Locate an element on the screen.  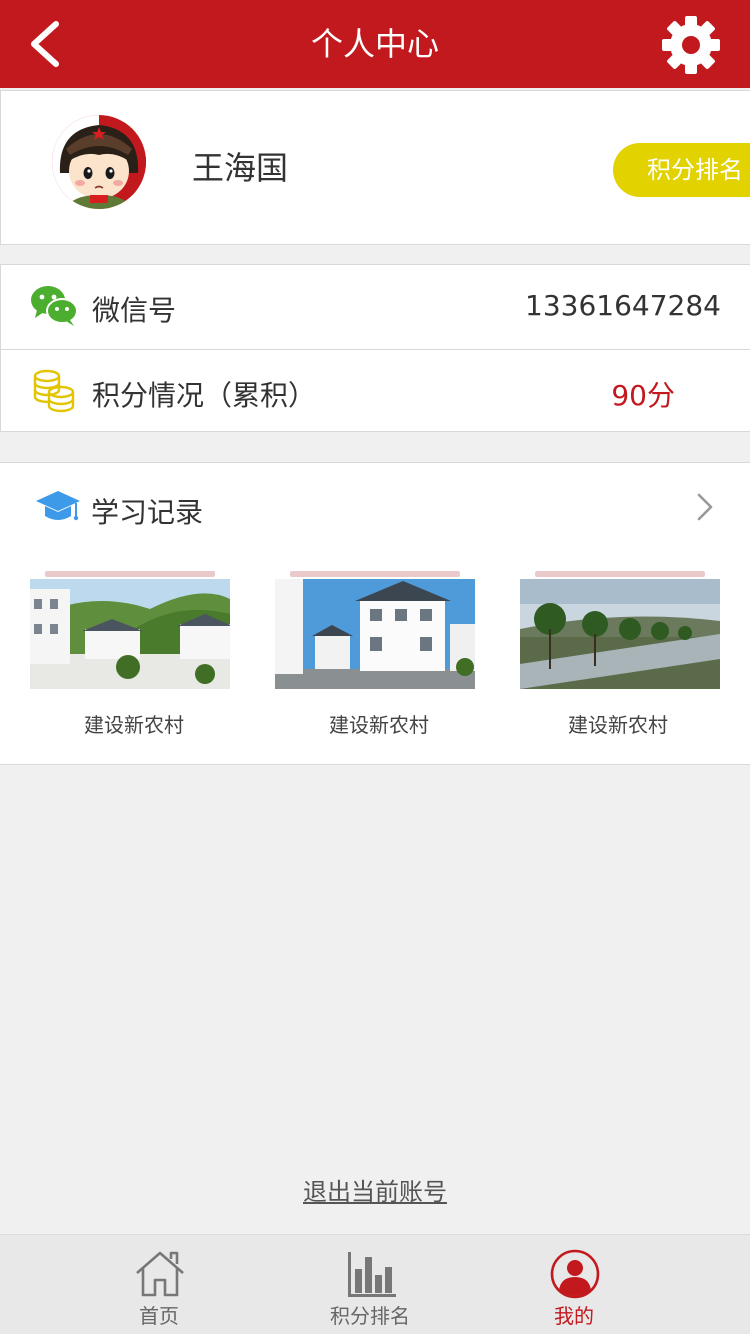
points-value: 90分 is located at coordinates (643, 395).